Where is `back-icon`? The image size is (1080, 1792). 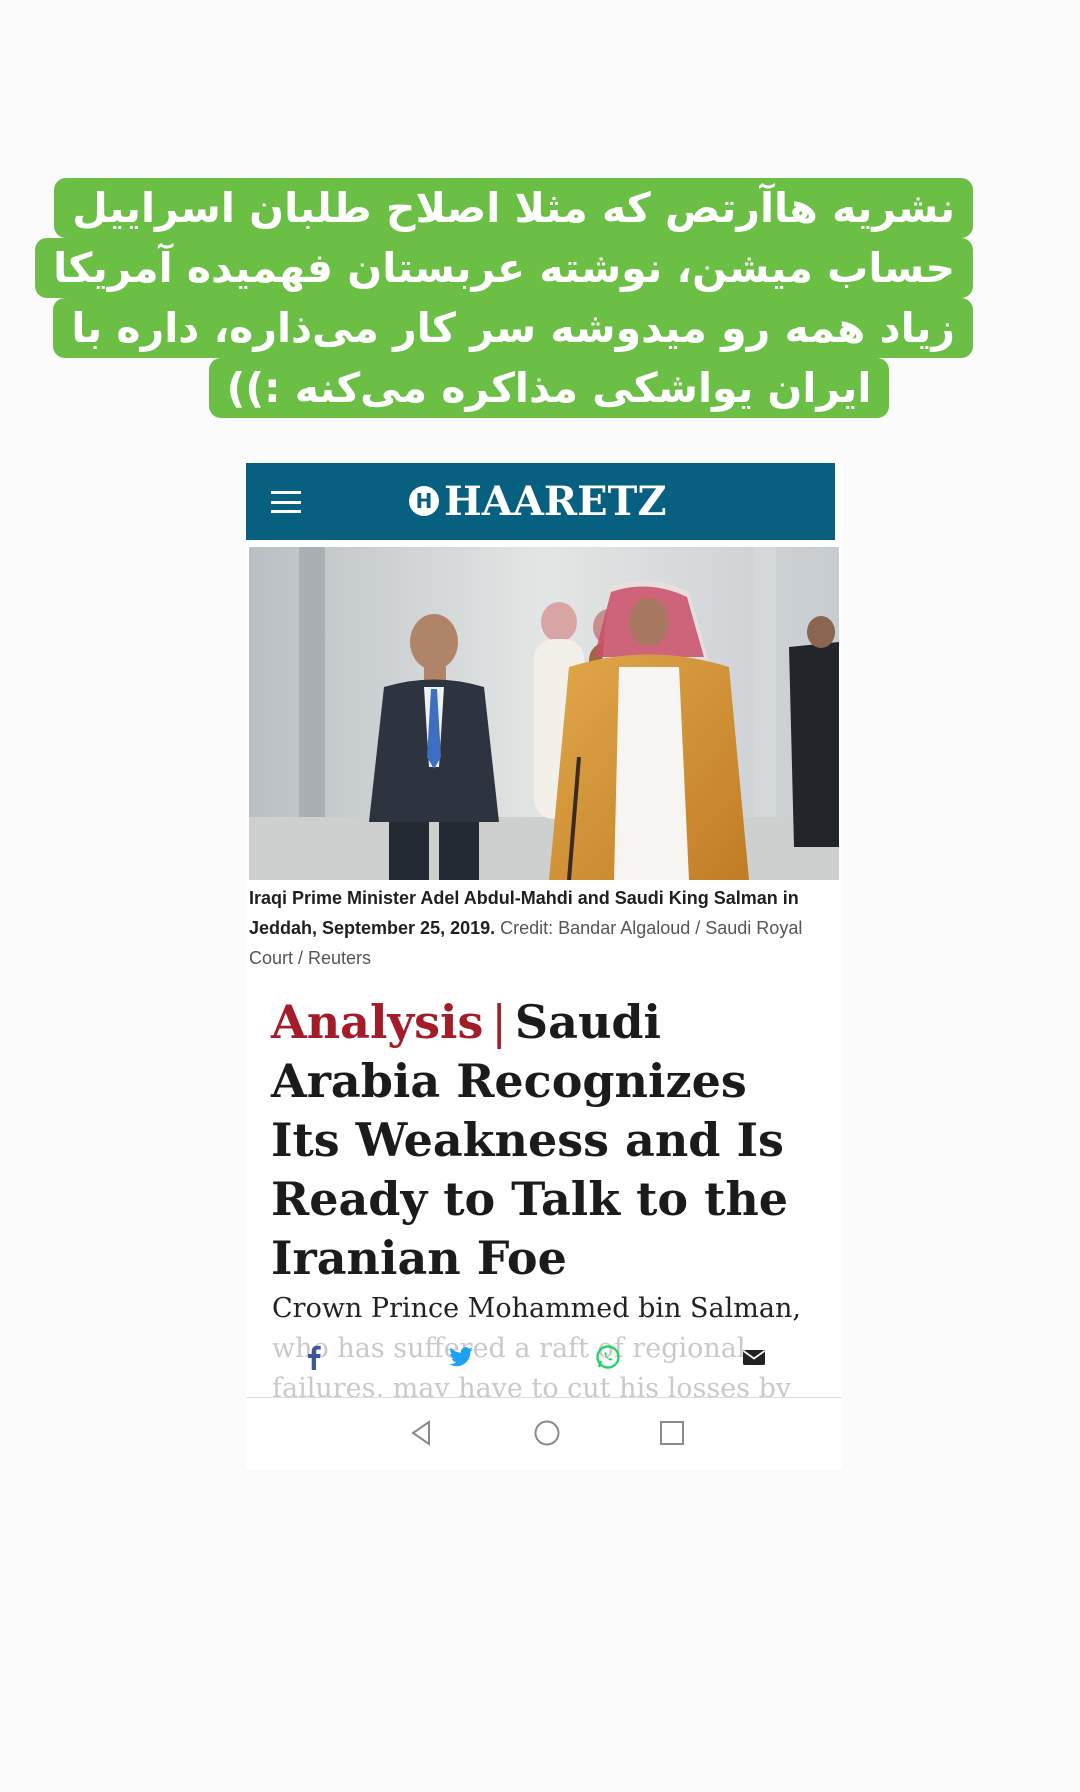 back-icon is located at coordinates (422, 1433).